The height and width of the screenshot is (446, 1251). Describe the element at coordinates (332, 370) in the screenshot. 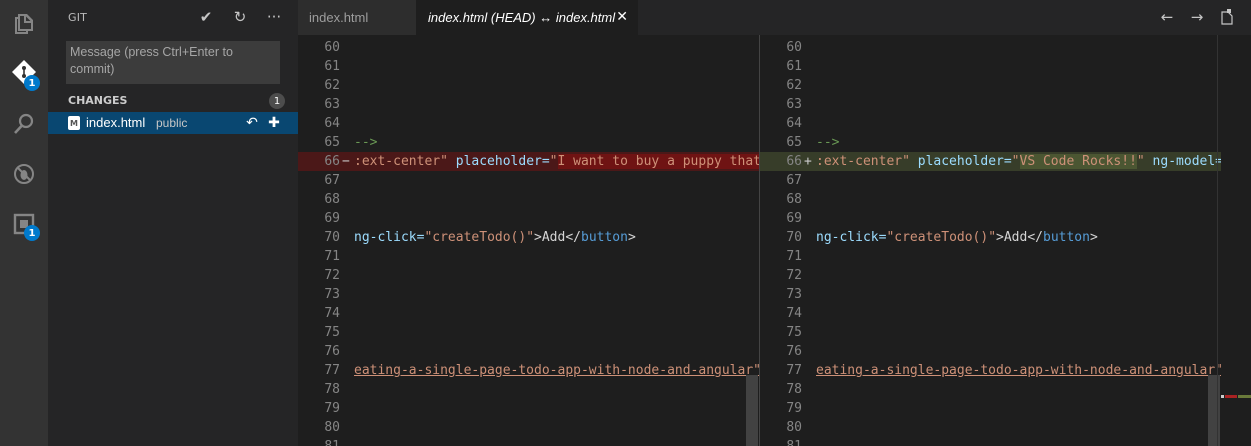

I see `line-number: 77` at that location.